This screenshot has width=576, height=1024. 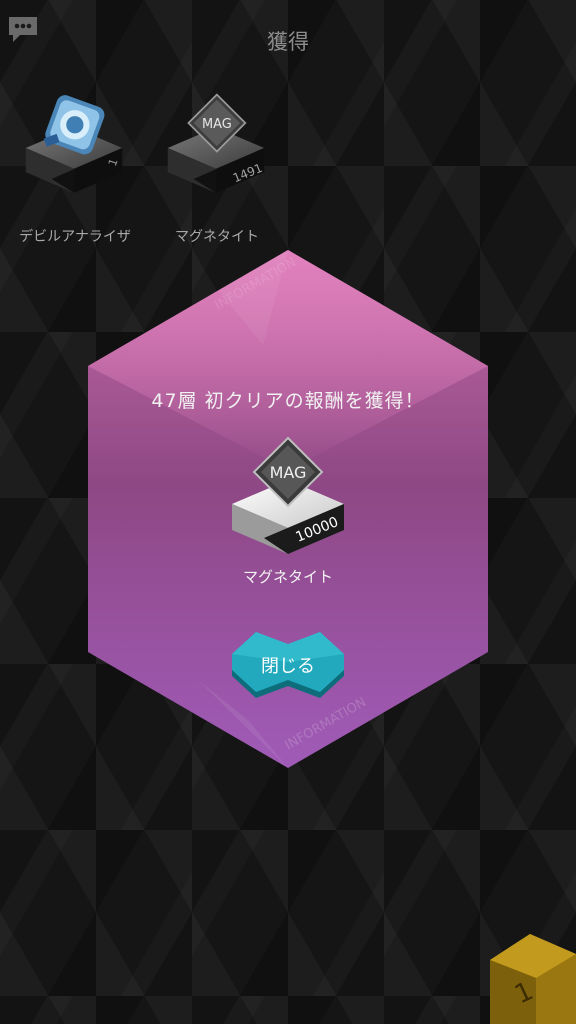 What do you see at coordinates (288, 42) in the screenshot?
I see `page-title: 獲得` at bounding box center [288, 42].